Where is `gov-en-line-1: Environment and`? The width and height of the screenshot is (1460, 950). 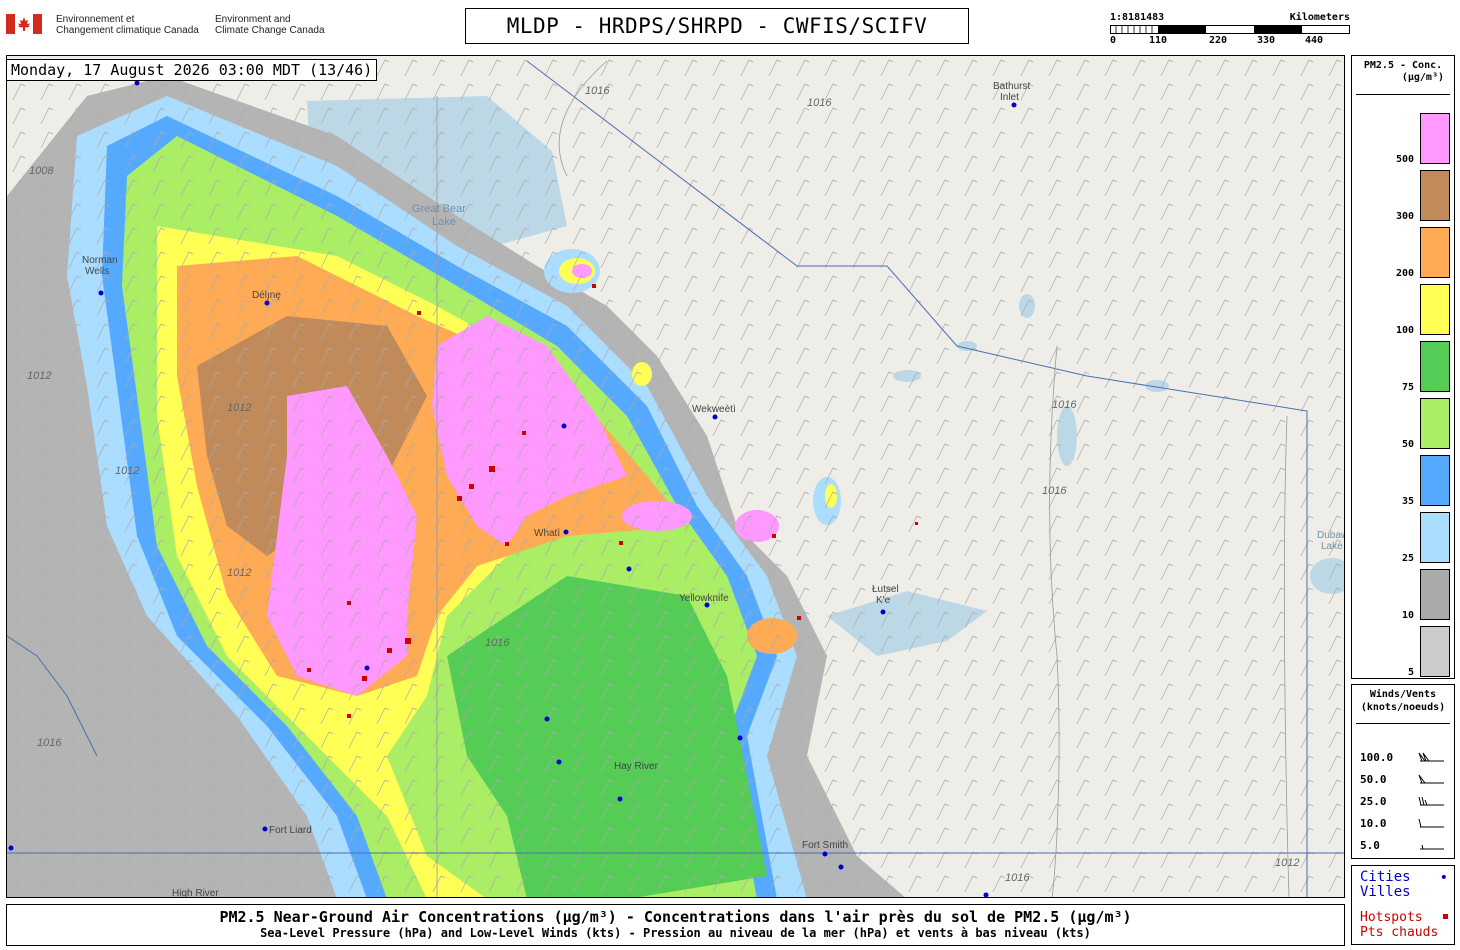 gov-en-line-1: Environment and is located at coordinates (253, 19).